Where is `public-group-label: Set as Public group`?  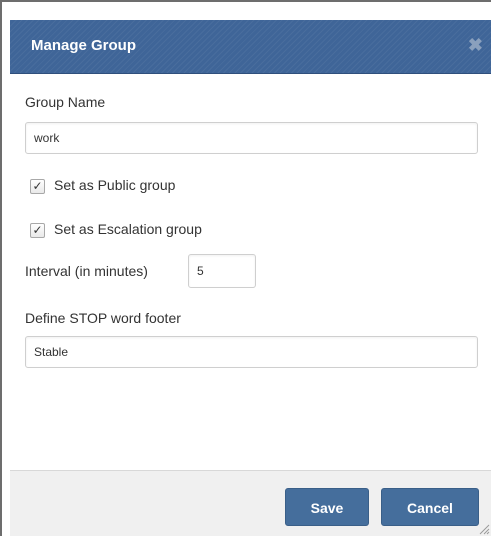
public-group-label: Set as Public group is located at coordinates (115, 185).